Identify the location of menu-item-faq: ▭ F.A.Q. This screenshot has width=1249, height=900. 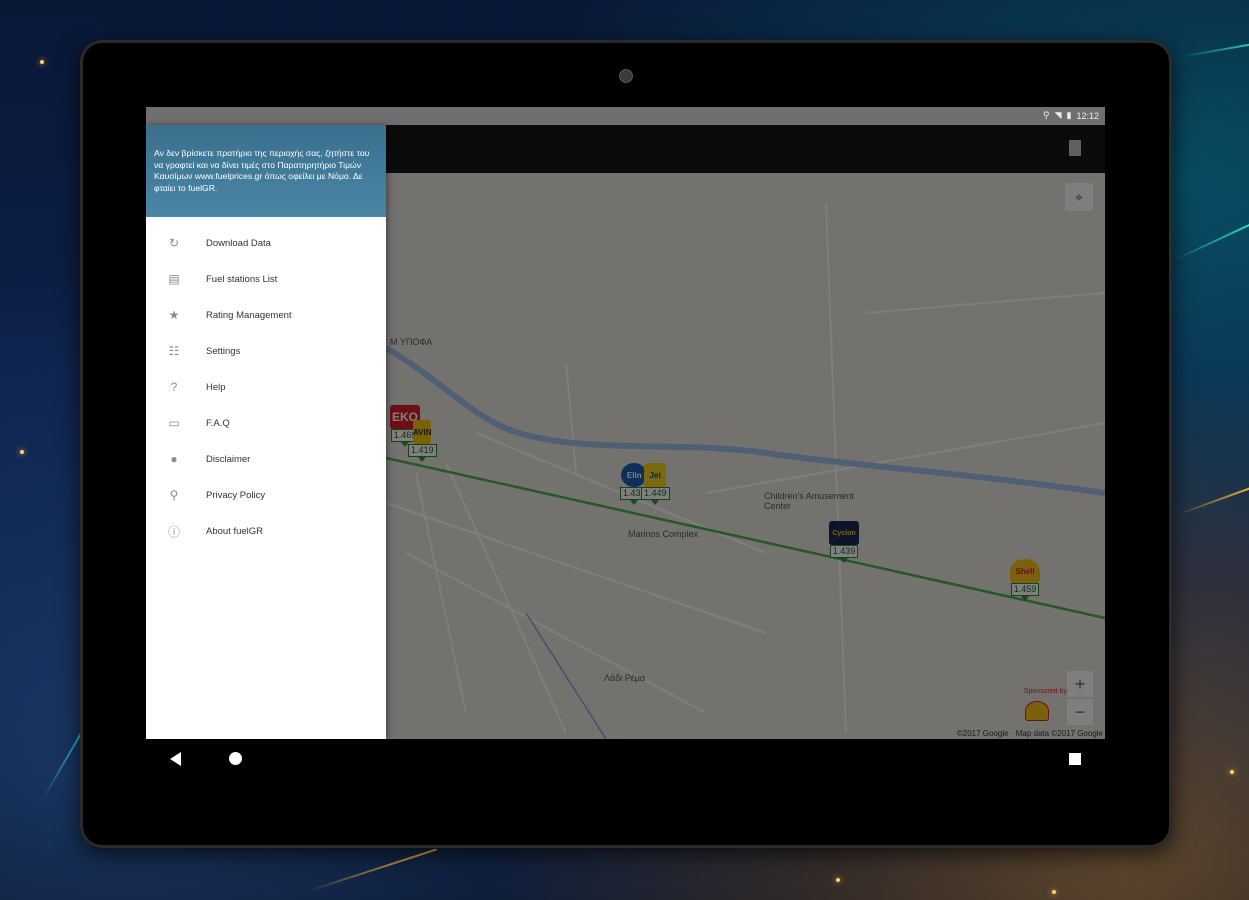
(266, 423).